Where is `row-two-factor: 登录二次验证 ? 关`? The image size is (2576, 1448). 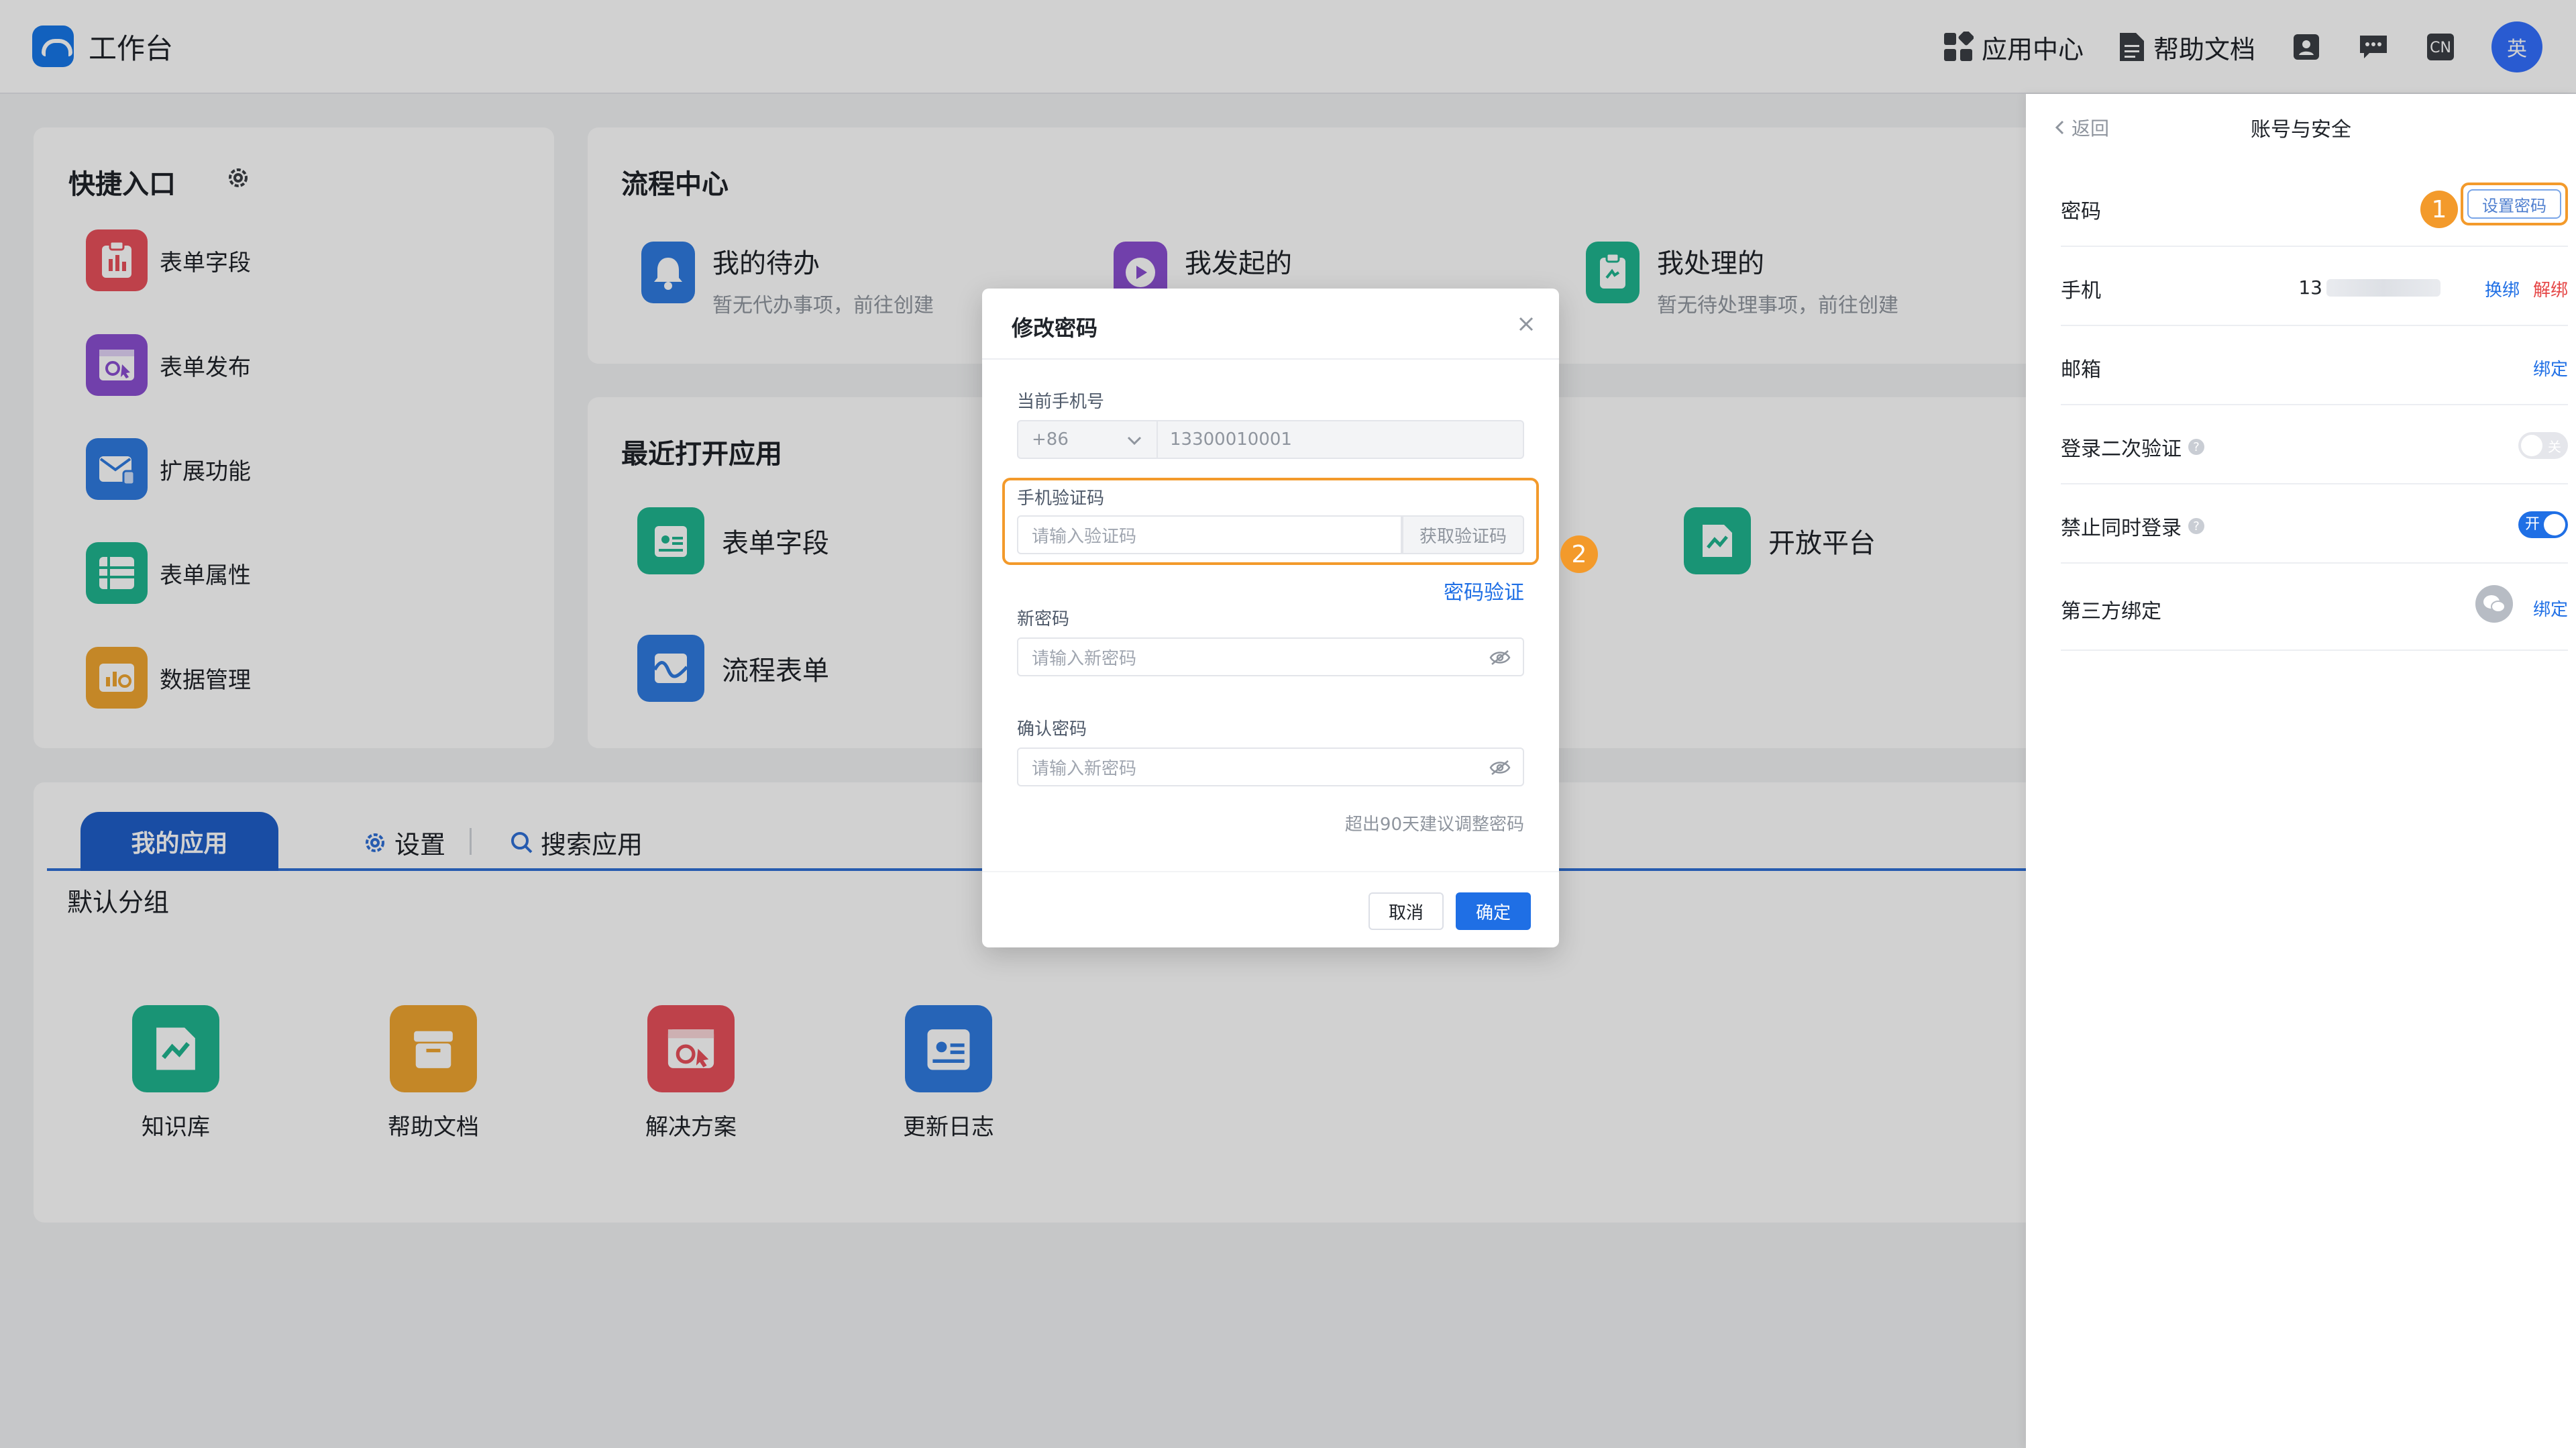 row-two-factor: 登录二次验证 ? 关 is located at coordinates (2314, 445).